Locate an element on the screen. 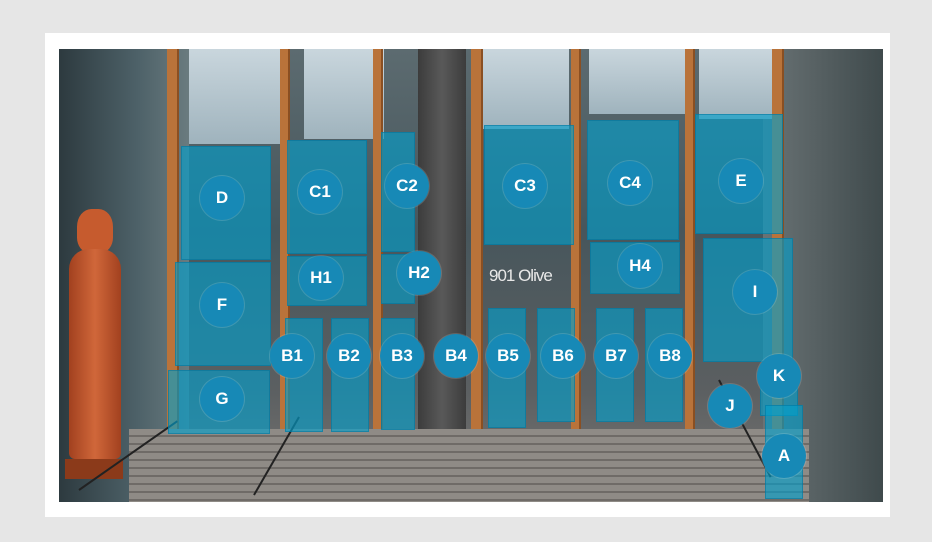  marker-h1: H1 is located at coordinates (321, 278).